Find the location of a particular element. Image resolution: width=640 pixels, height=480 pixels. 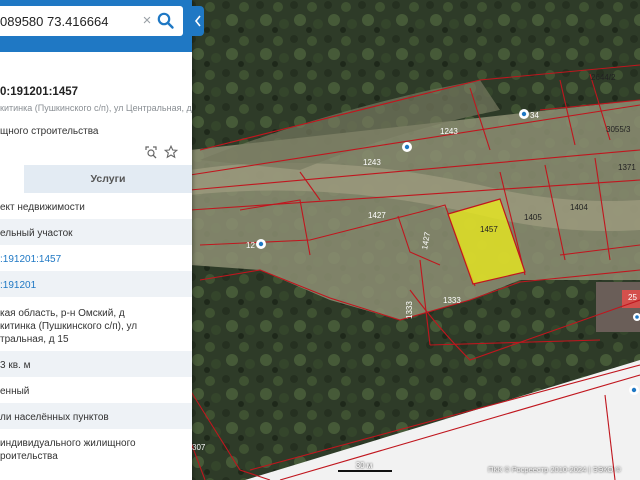

map-attribution: ПКК © Росреестр 2010-2024 | ЭЭКО © is located at coordinates (554, 469).